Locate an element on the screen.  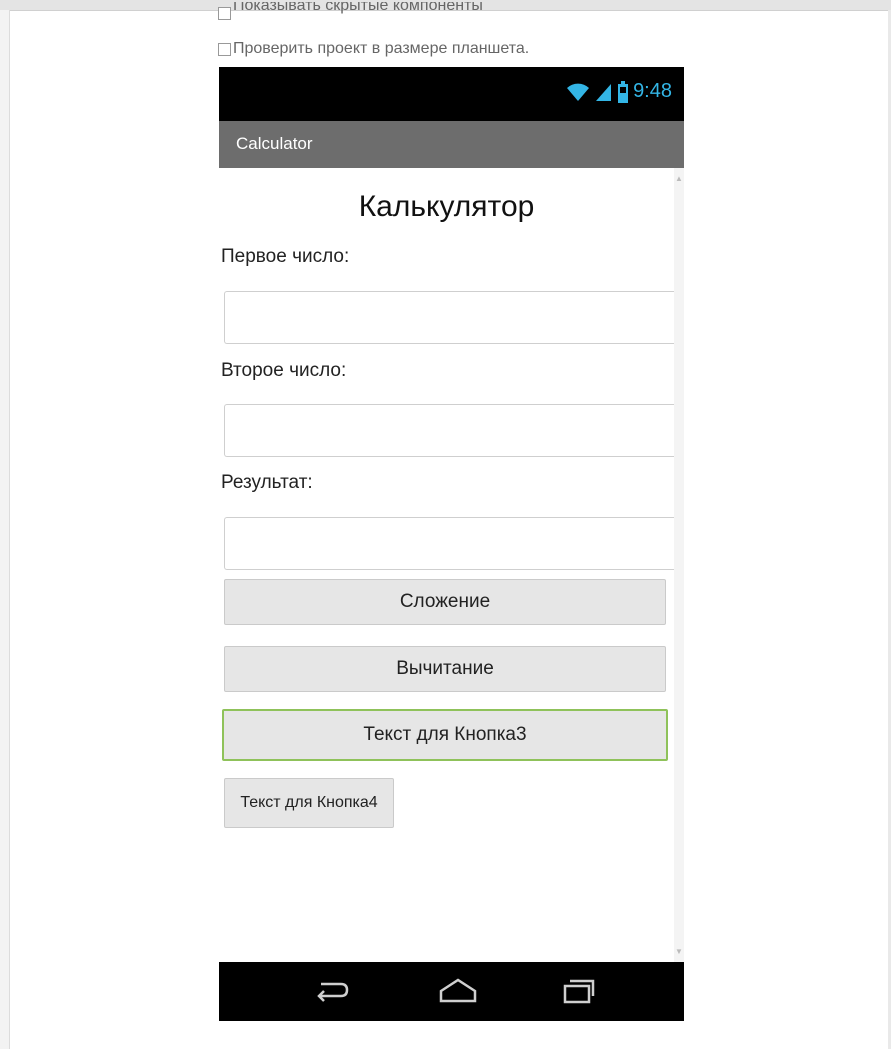
status-icons: 9:48 is located at coordinates (618, 91).